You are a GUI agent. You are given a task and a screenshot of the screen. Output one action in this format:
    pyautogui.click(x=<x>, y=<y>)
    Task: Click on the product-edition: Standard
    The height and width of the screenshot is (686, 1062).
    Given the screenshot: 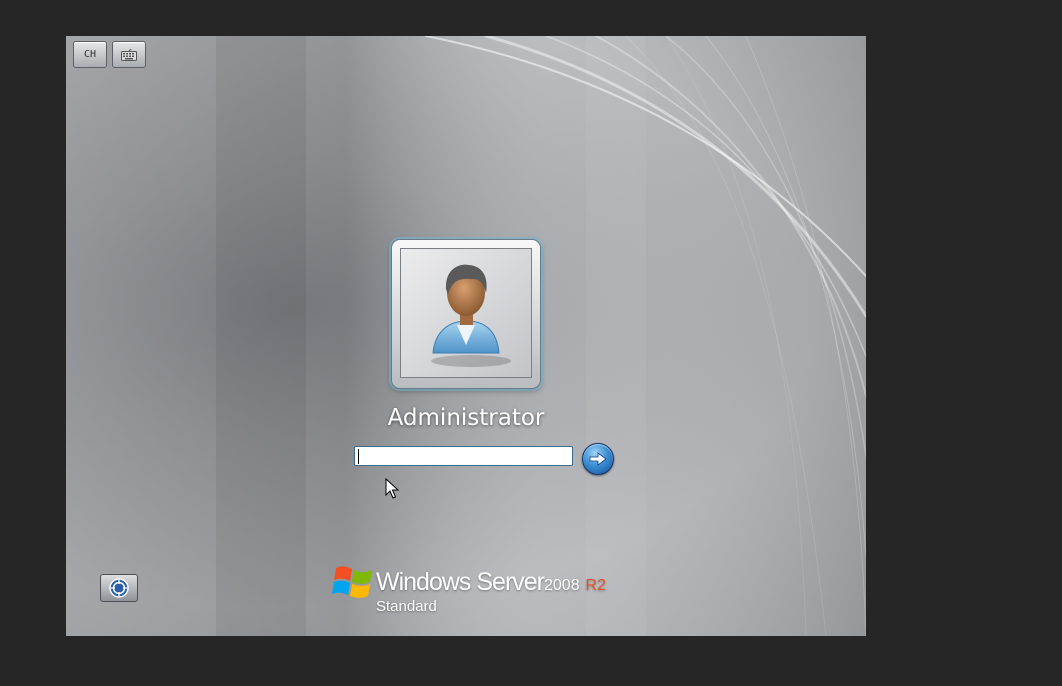 What is the action you would take?
    pyautogui.click(x=406, y=606)
    